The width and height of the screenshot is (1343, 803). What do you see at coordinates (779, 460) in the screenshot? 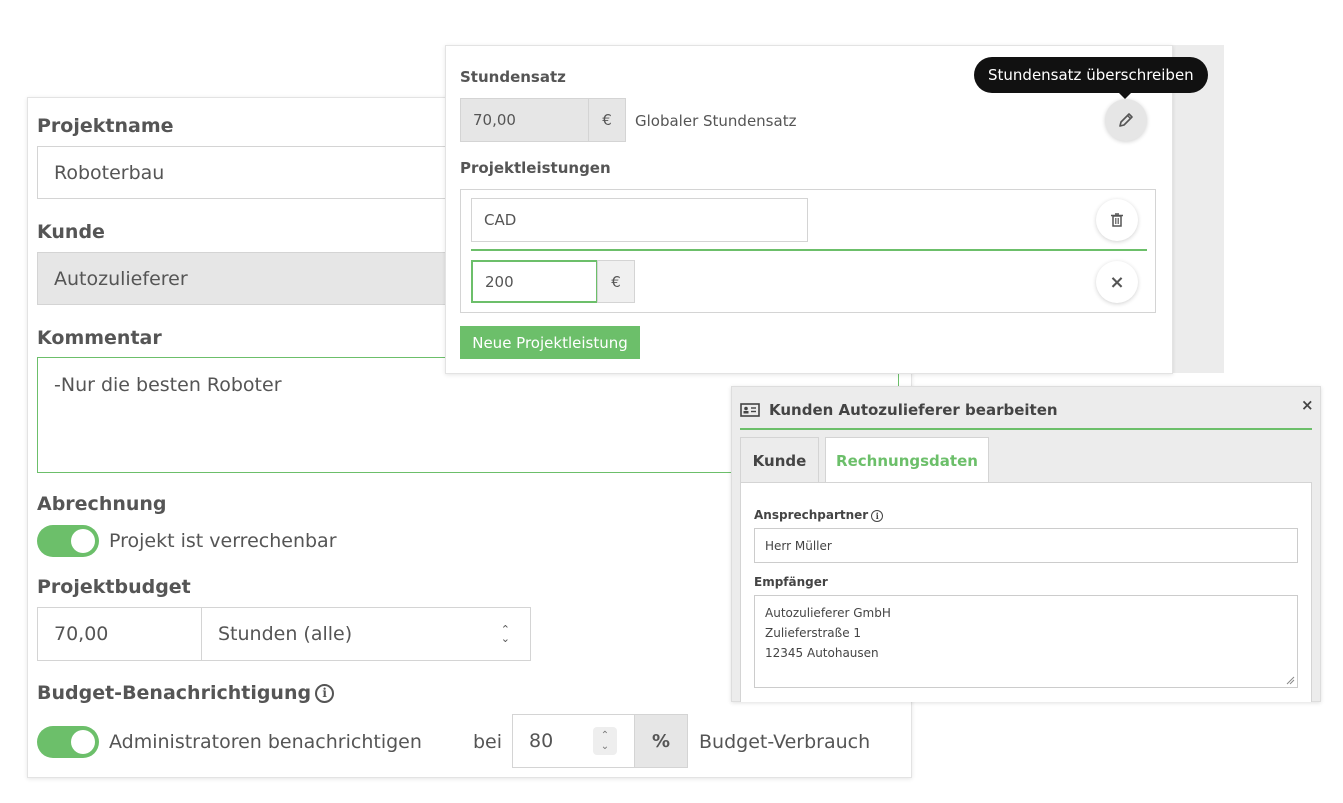
I see `tab-kunde: Kunde` at bounding box center [779, 460].